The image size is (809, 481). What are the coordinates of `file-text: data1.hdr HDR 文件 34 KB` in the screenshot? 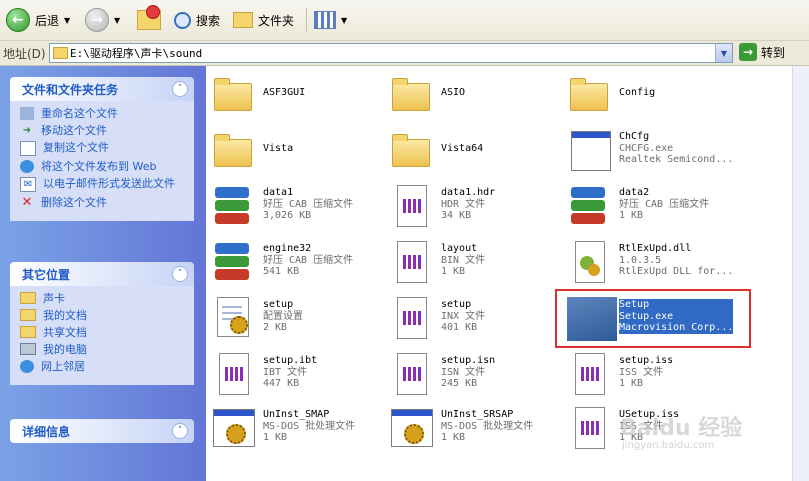 It's located at (468, 204).